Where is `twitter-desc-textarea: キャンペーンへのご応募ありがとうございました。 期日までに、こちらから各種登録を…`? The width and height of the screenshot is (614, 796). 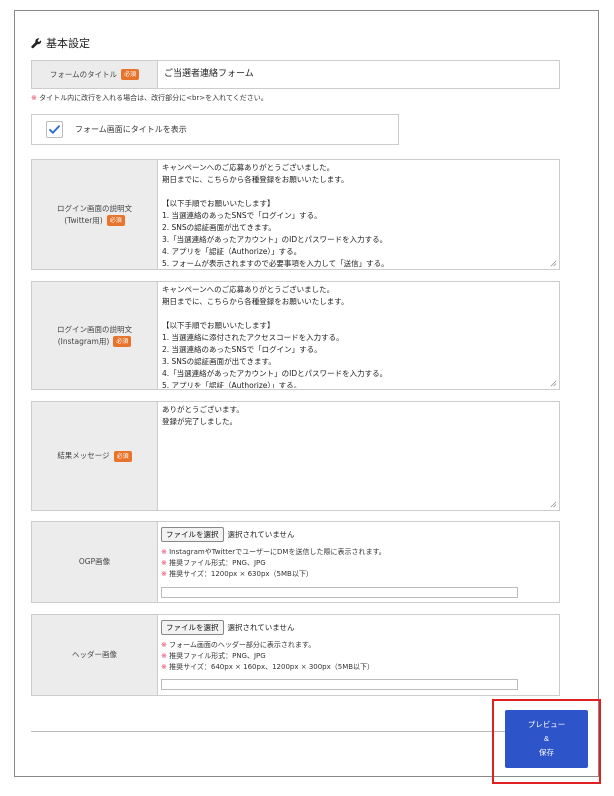 twitter-desc-textarea: キャンペーンへのご応募ありがとうございました。 期日までに、こちらから各種登録を… is located at coordinates (358, 214).